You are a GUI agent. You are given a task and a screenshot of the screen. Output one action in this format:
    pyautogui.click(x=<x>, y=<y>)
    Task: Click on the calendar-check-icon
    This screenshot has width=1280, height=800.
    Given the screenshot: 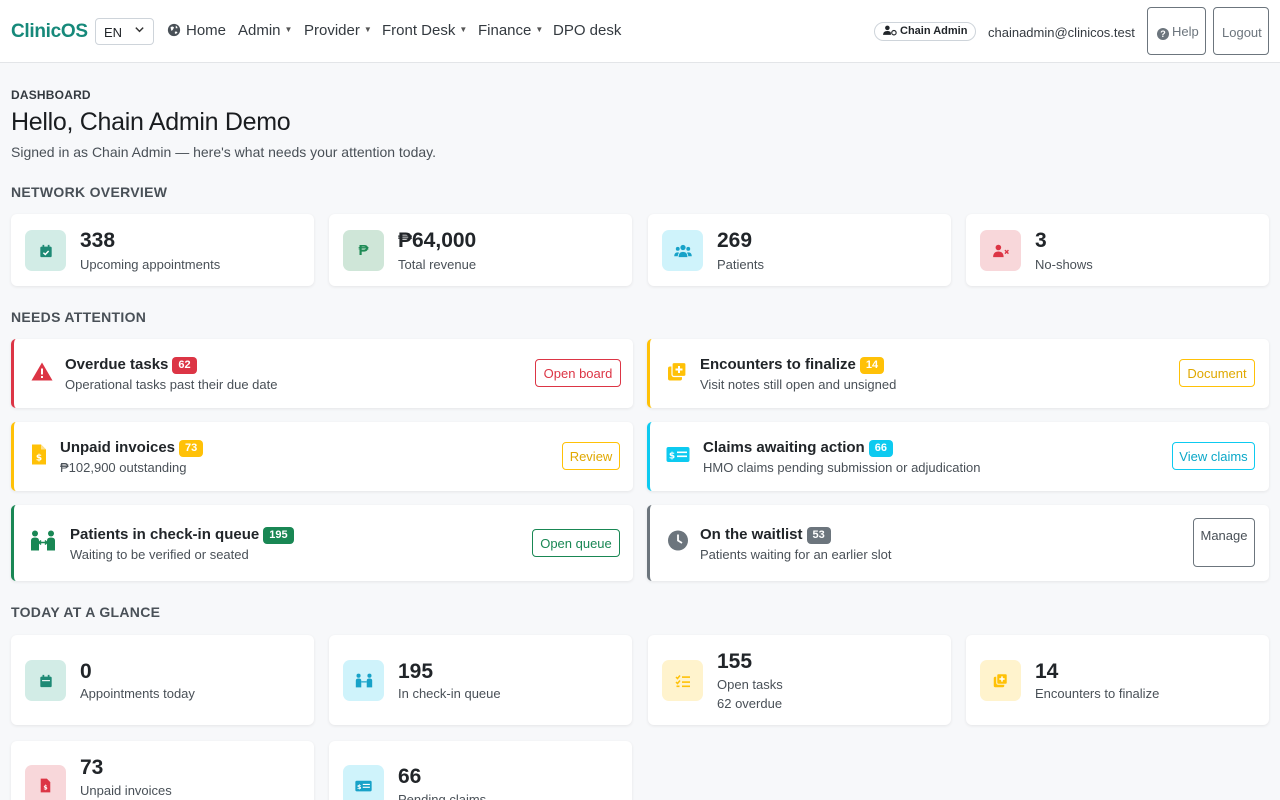 What is the action you would take?
    pyautogui.click(x=45, y=250)
    